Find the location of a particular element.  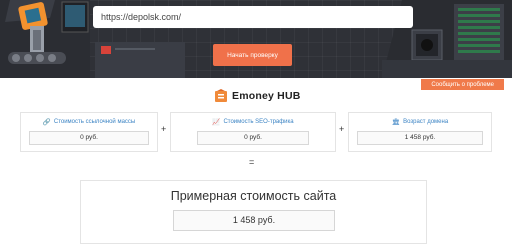

robot-illustration is located at coordinates (45, 39).